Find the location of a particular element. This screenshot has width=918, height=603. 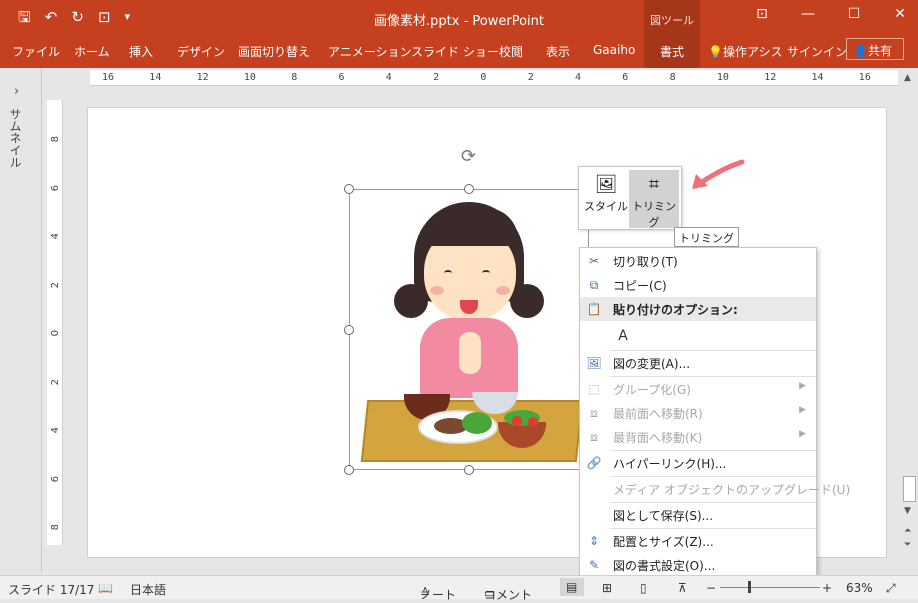

next-slide-icon: ⏷ is located at coordinates (907, 545).